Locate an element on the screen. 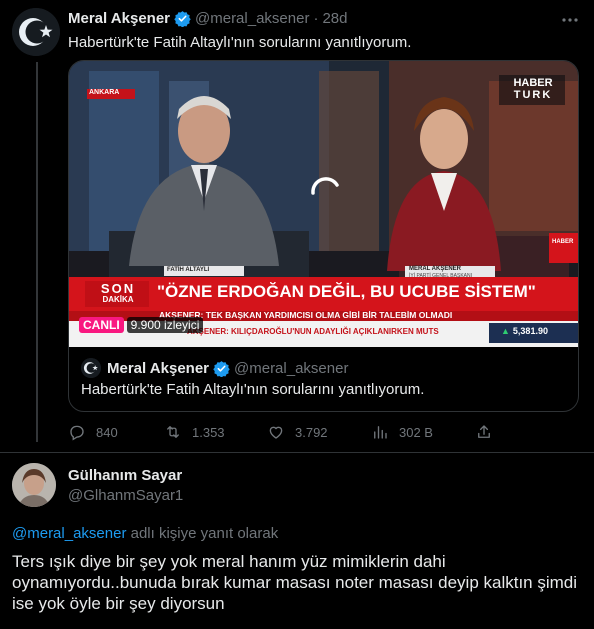 Image resolution: width=594 pixels, height=629 pixels. user-photo-icon is located at coordinates (34, 485).